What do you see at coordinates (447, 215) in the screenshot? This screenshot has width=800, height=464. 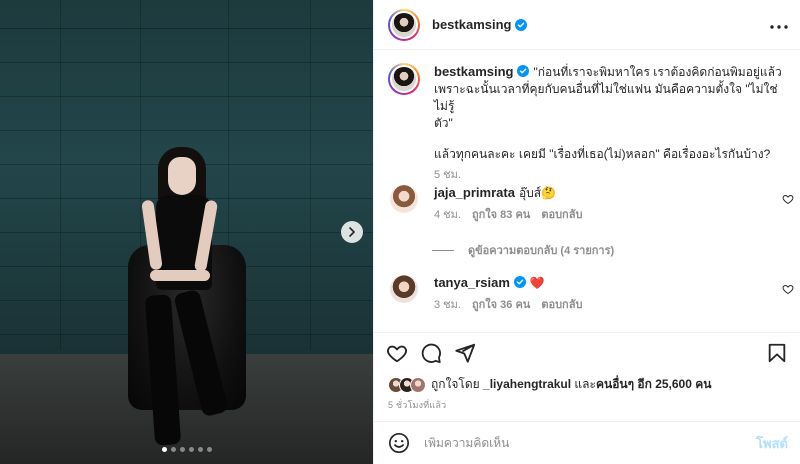 I see `comment-time: 4 ชม.` at bounding box center [447, 215].